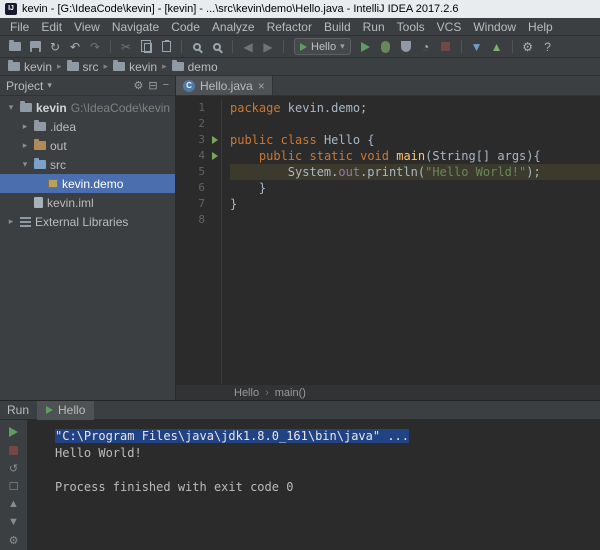 The image size is (600, 550). What do you see at coordinates (497, 47) in the screenshot?
I see `vcs-commit-icon: ▲` at bounding box center [497, 47].